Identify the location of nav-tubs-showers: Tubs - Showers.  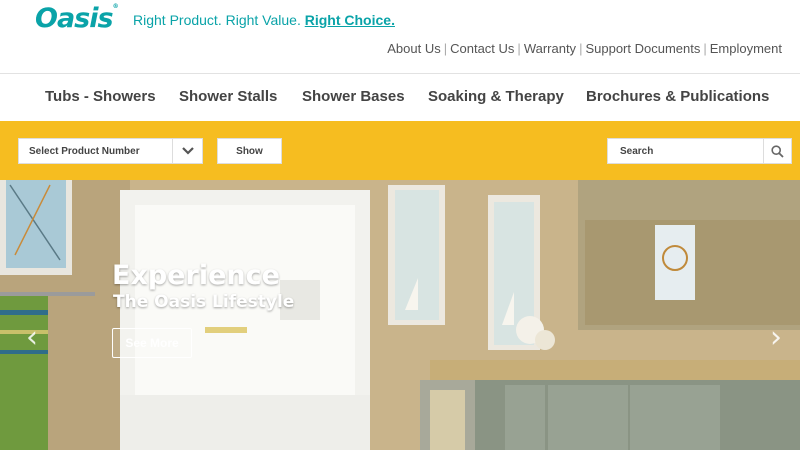
(100, 96).